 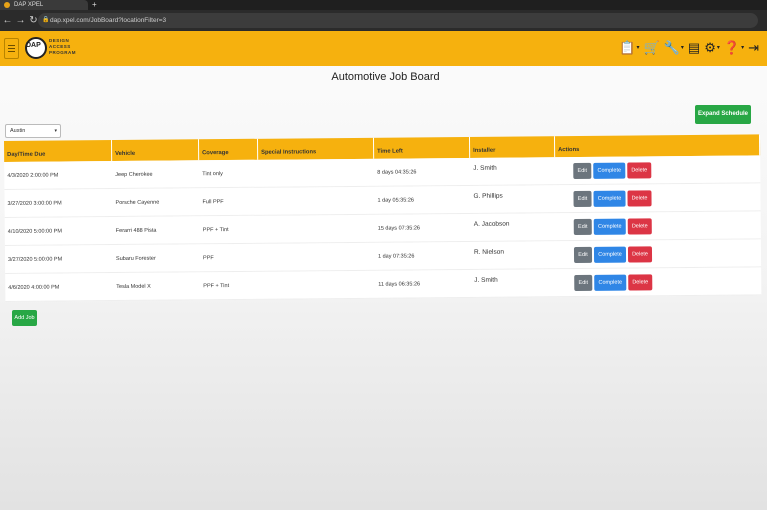 I want to click on logo-line-program: PROGRAM, so click(x=62, y=52).